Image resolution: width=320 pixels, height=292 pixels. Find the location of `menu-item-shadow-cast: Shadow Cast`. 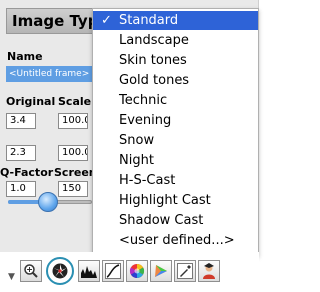

menu-item-shadow-cast: Shadow Cast is located at coordinates (175, 220).